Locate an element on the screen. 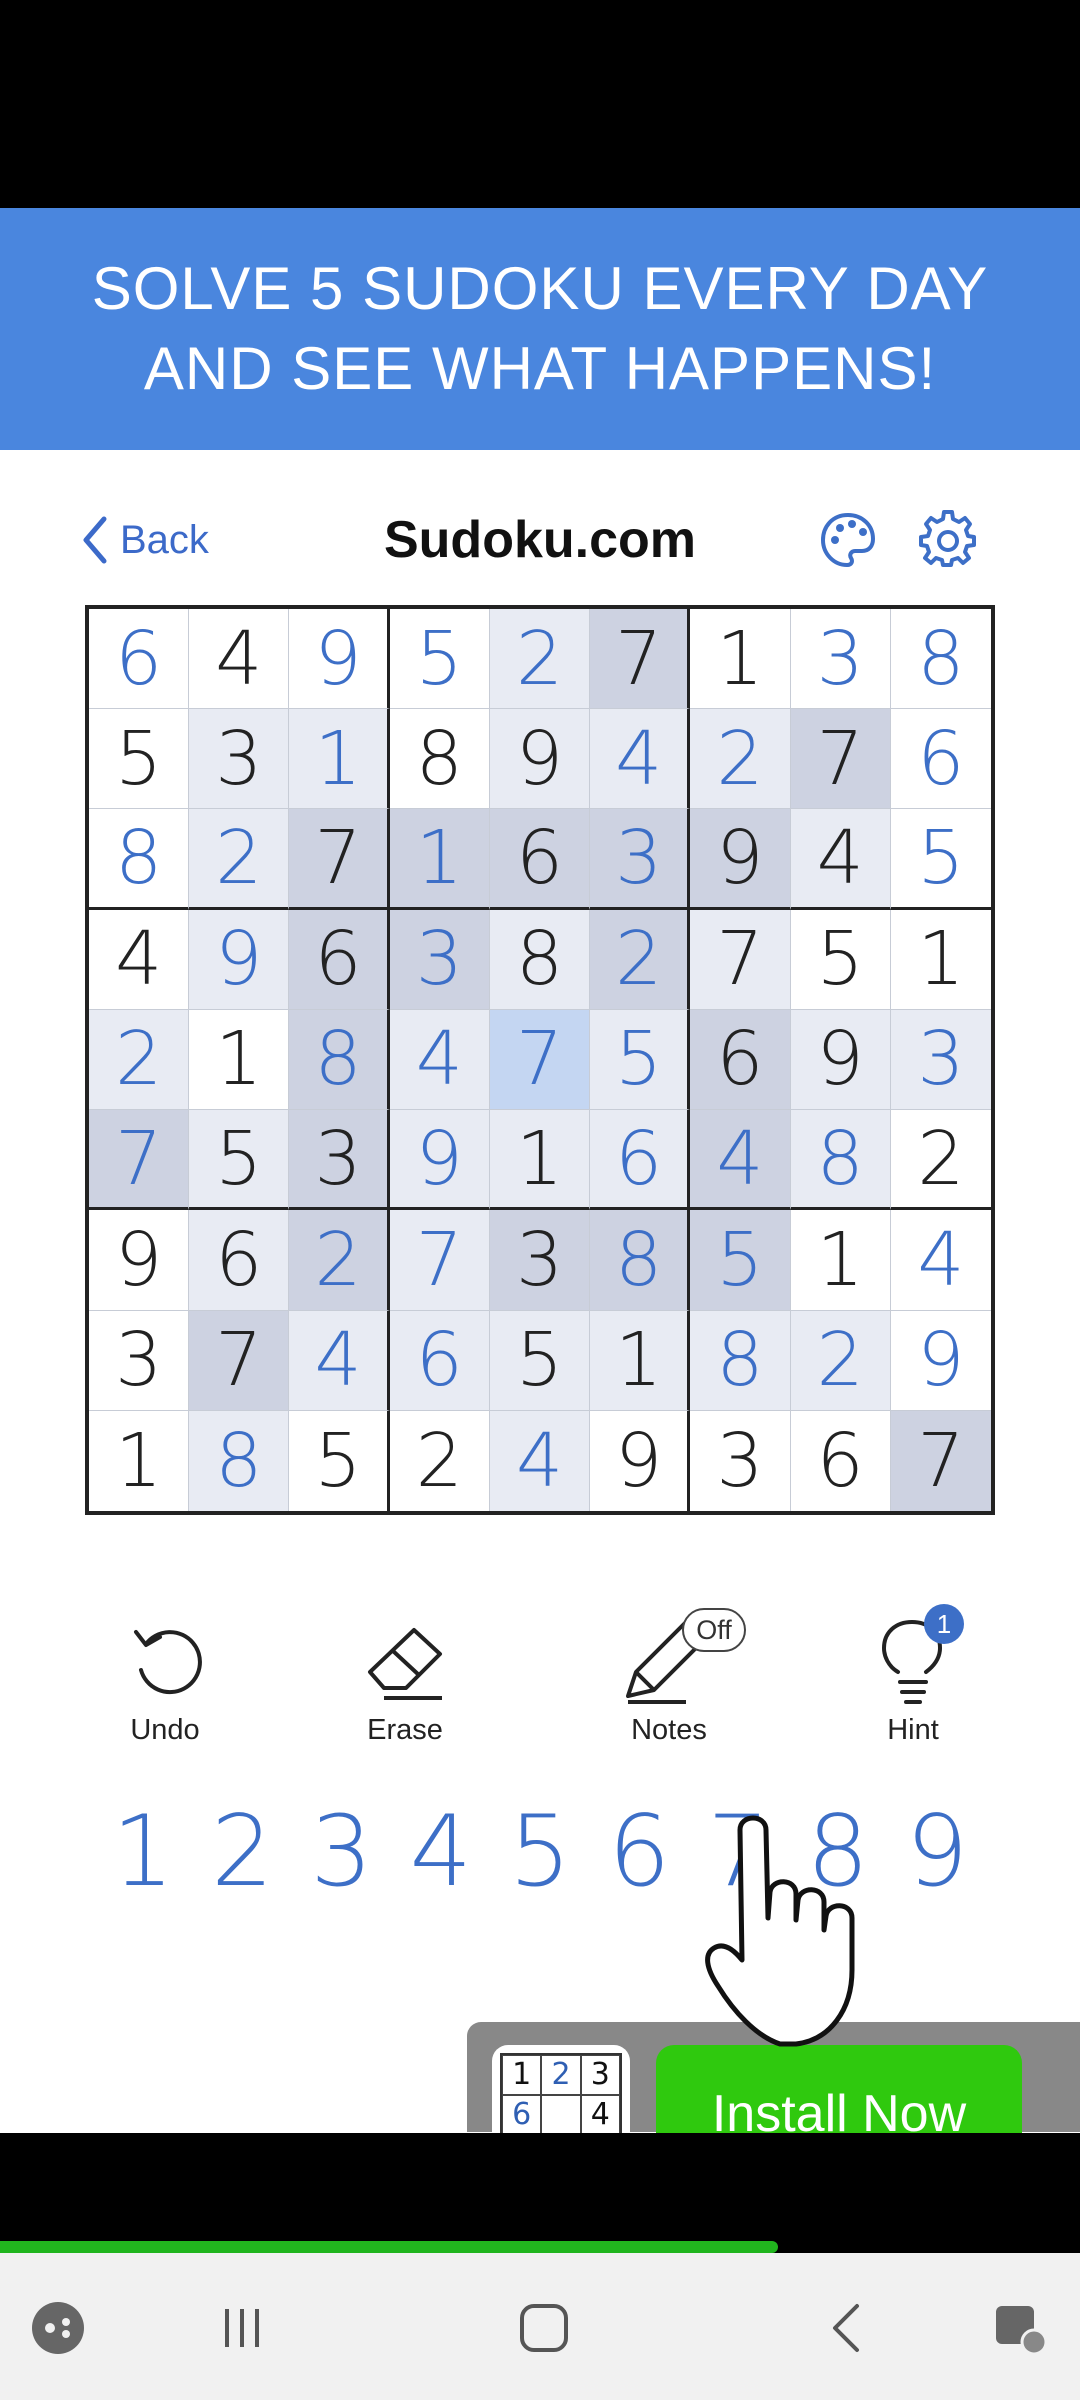 This screenshot has width=1080, height=2400. undo-button: Undo is located at coordinates (165, 1678).